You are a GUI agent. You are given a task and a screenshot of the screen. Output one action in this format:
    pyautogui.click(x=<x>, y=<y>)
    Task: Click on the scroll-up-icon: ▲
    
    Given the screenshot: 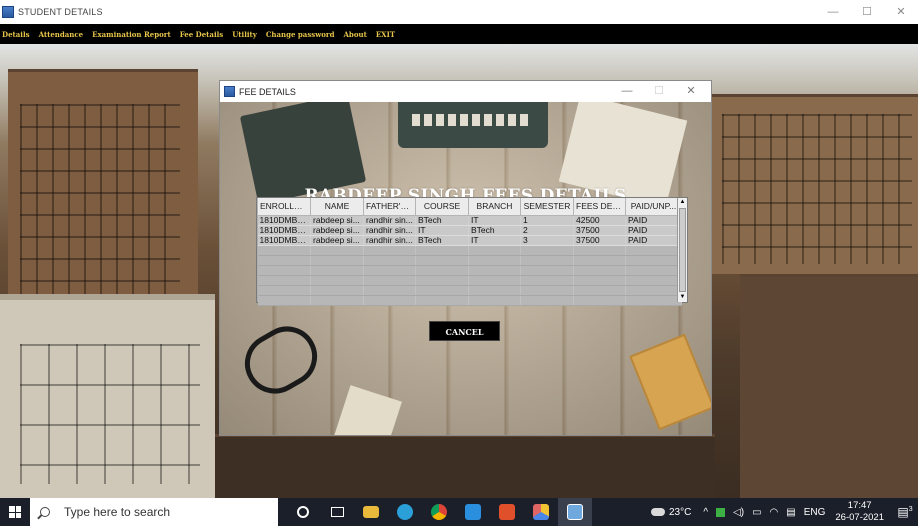 What is the action you would take?
    pyautogui.click(x=682, y=202)
    